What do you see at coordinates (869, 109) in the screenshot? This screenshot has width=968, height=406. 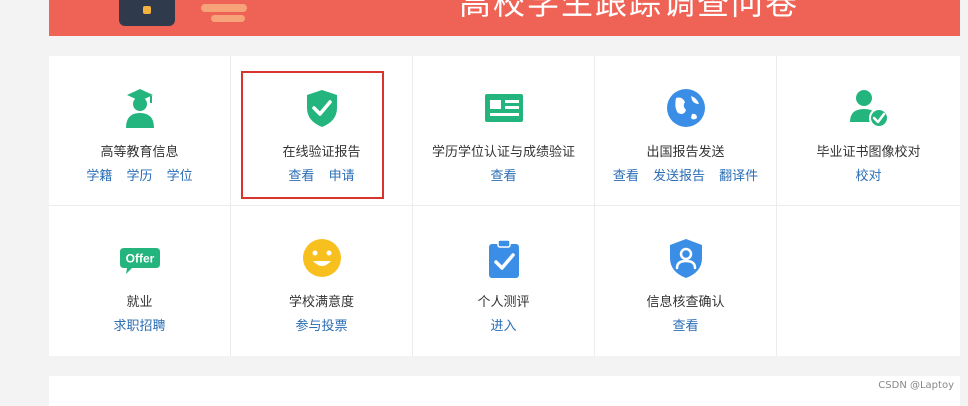 I see `user-check-icon` at bounding box center [869, 109].